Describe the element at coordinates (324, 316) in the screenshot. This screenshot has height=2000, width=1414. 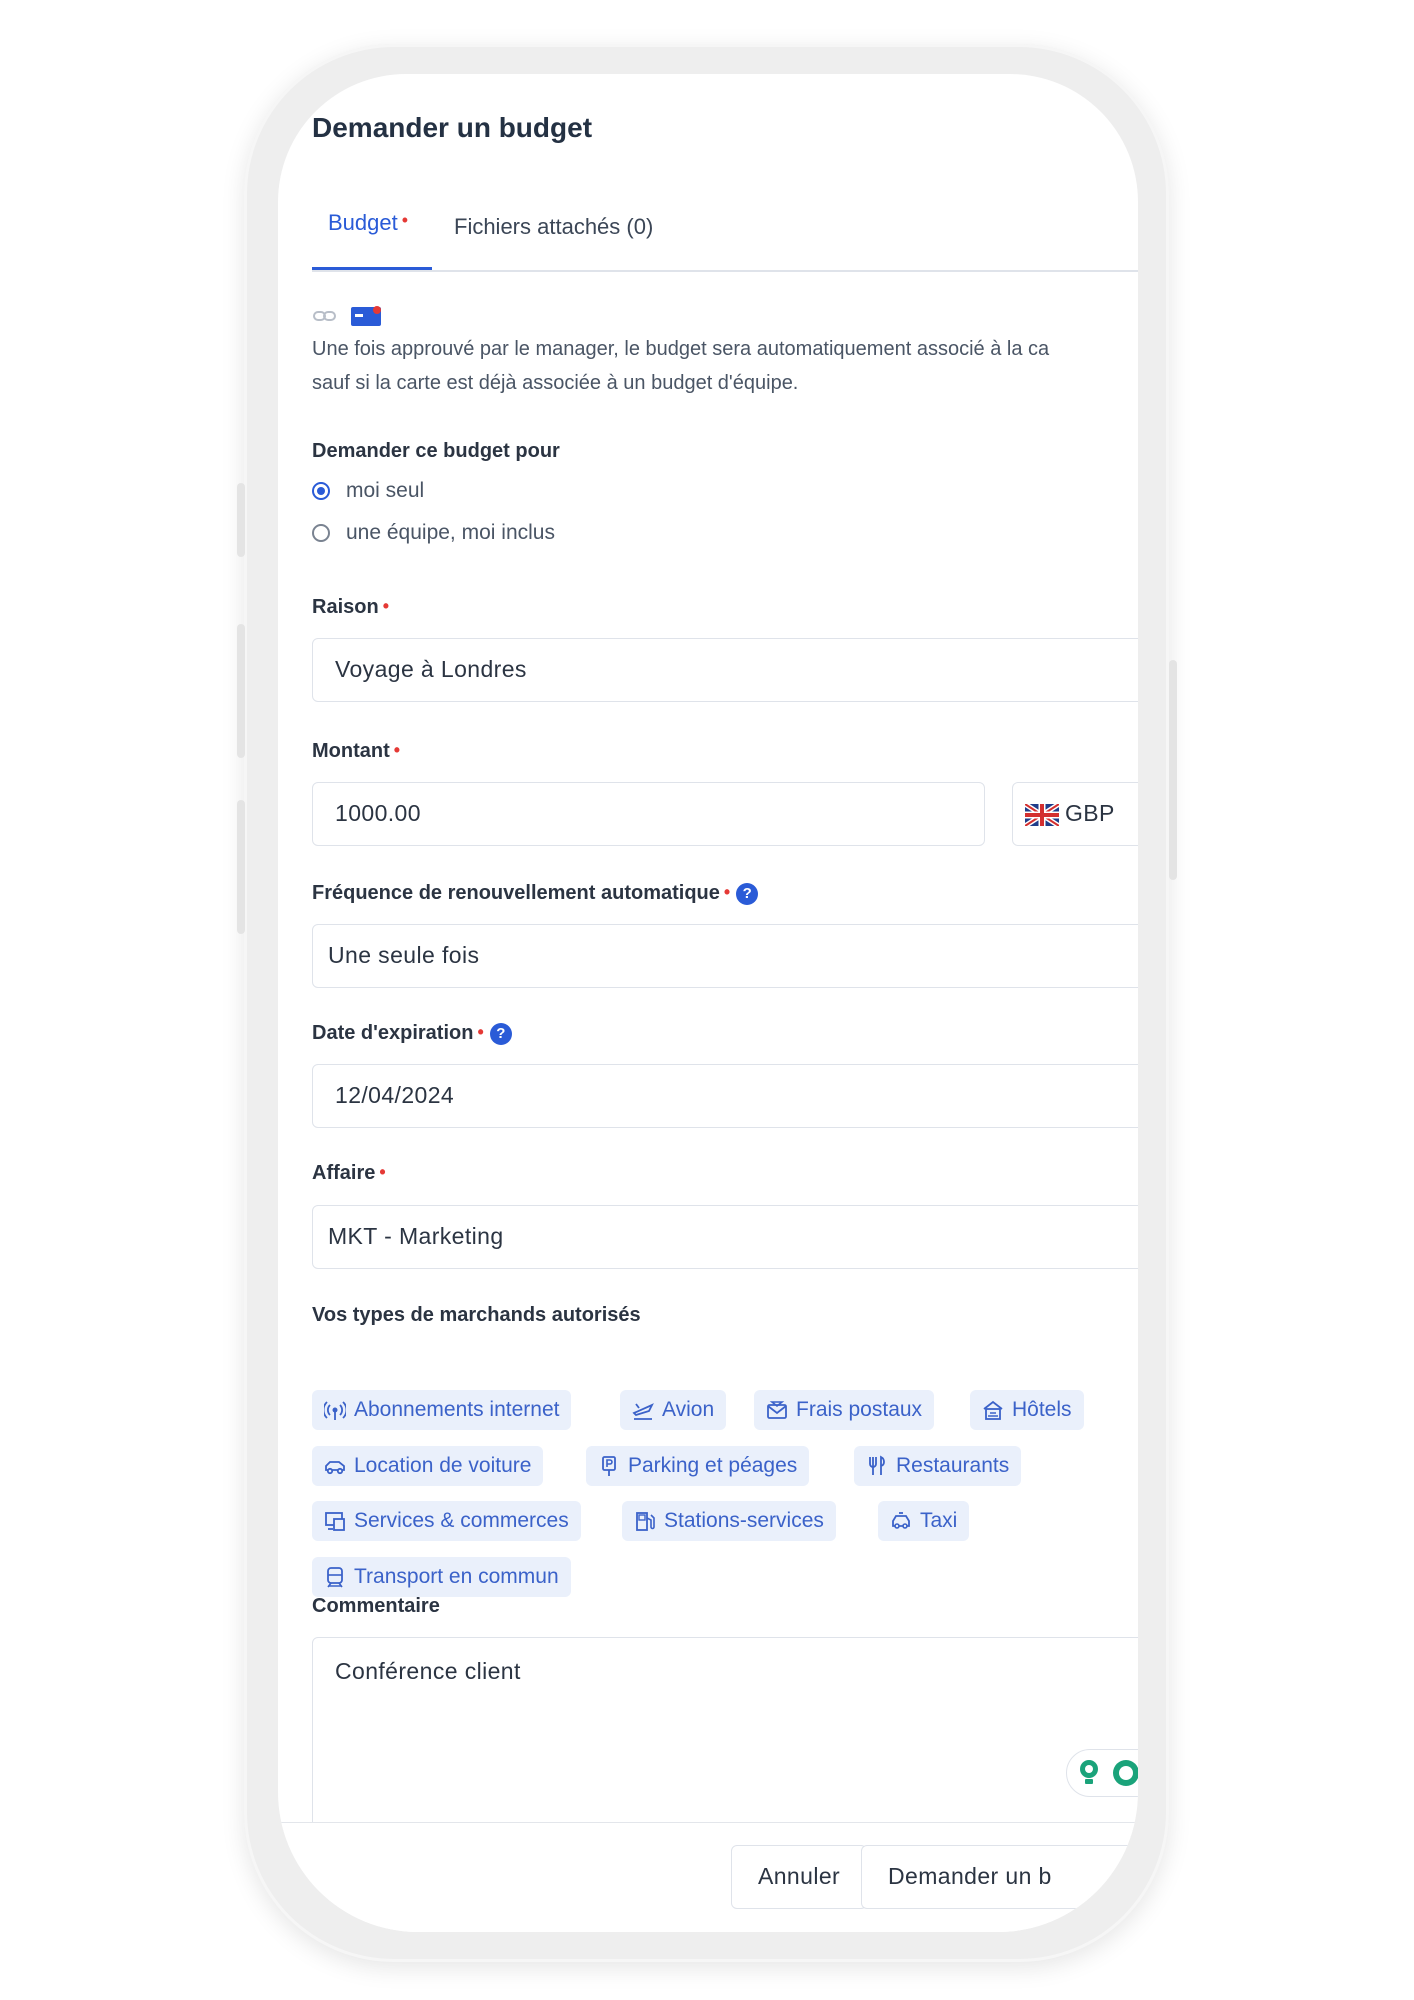
I see `link-icon` at that location.